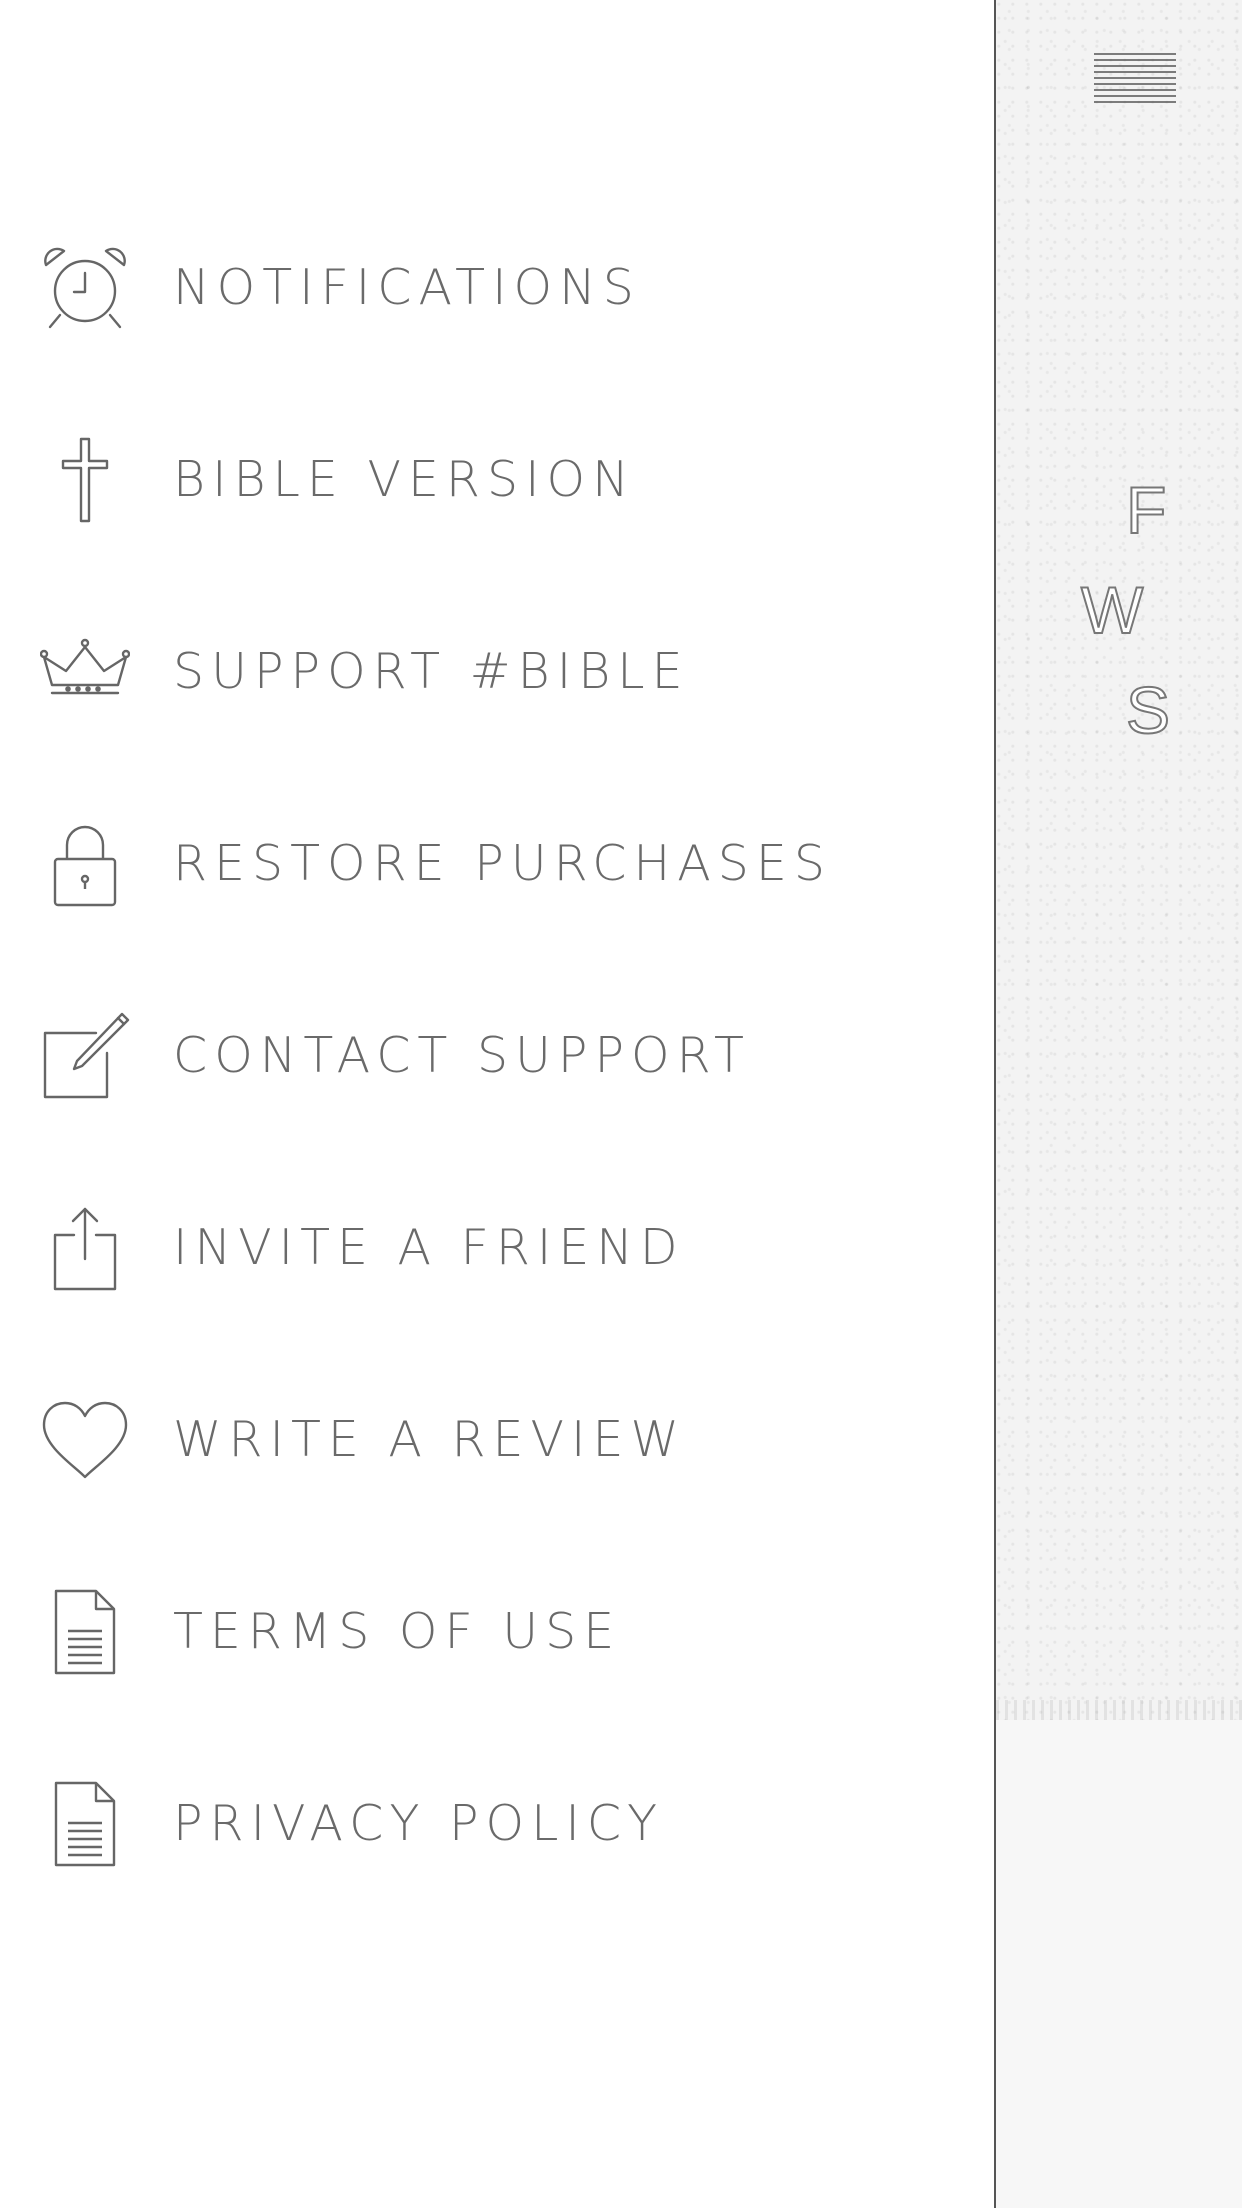  I want to click on verse-text-line: S, so click(1148, 710).